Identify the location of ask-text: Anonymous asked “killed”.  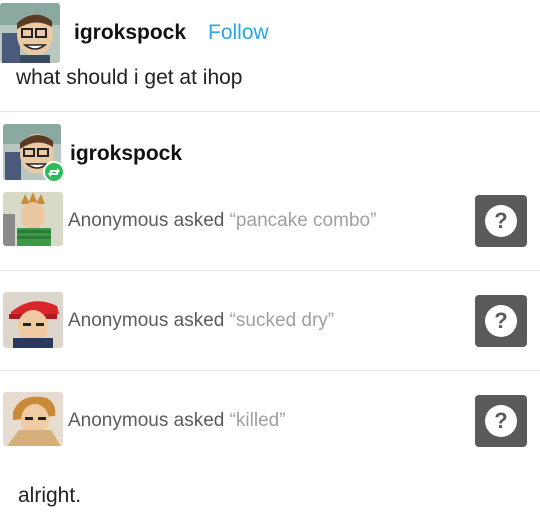
(177, 421).